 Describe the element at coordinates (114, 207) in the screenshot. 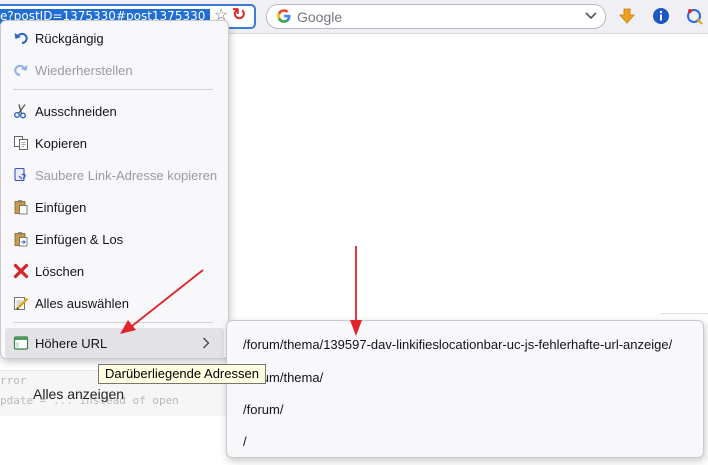

I see `menu-item-paste: Einfügen` at that location.